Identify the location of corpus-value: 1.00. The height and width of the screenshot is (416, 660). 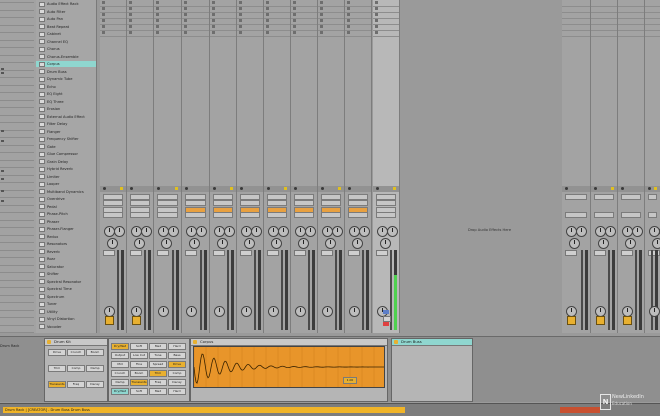
(350, 380).